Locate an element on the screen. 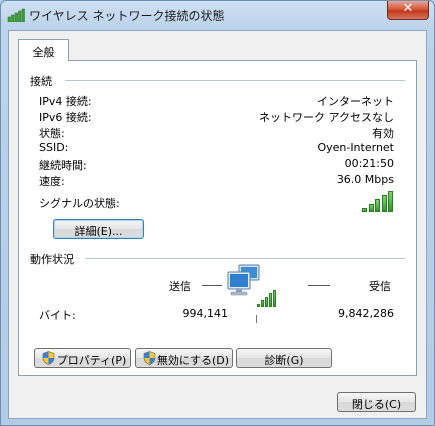 This screenshot has width=435, height=426. activity-divider is located at coordinates (245, 258).